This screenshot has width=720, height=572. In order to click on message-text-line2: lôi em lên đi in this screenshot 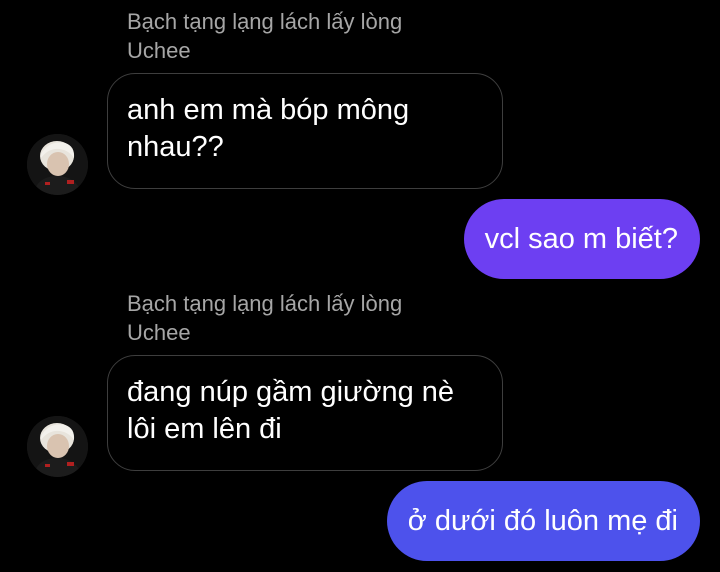, I will do `click(204, 429)`.